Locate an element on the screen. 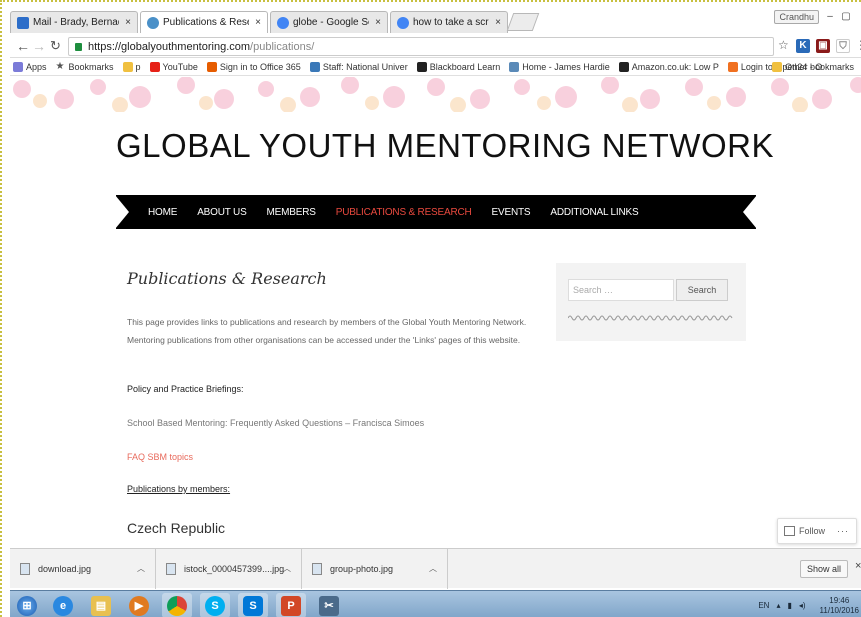  bookmark-label: Staff: National Univer is located at coordinates (365, 67).